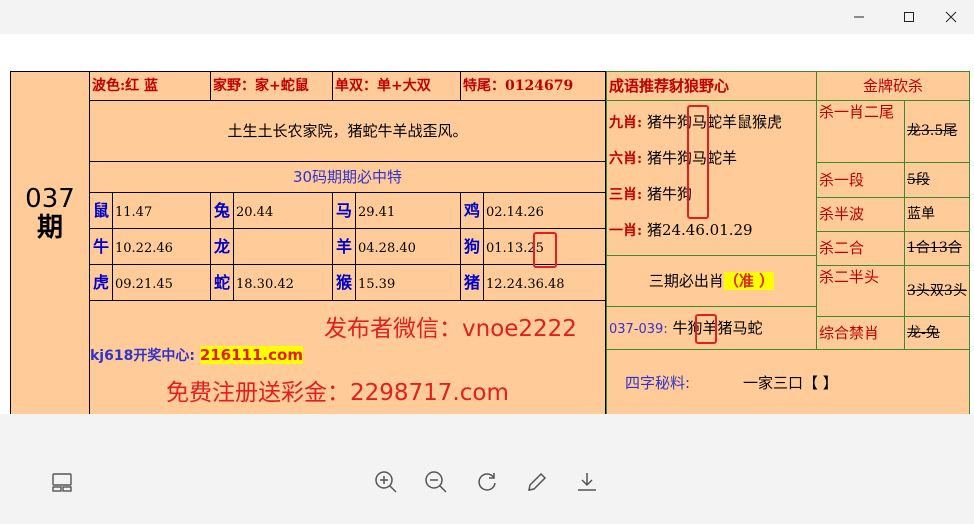  I want to click on gallery-icon, so click(62, 482).